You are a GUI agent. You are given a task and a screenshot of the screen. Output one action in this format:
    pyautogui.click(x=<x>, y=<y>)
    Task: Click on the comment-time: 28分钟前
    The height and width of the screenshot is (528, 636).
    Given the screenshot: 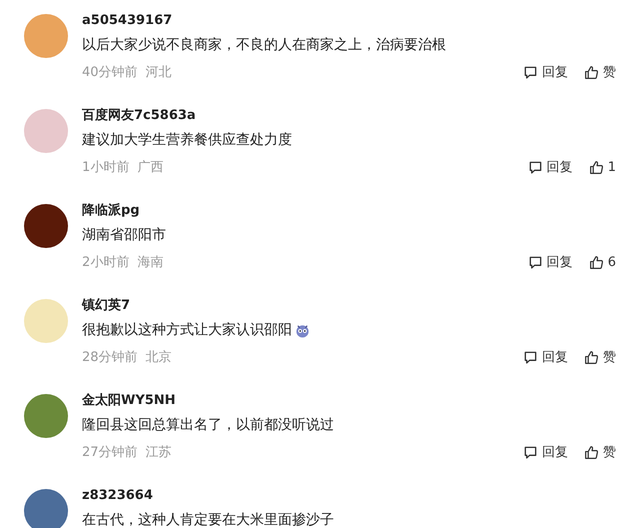 What is the action you would take?
    pyautogui.click(x=110, y=357)
    